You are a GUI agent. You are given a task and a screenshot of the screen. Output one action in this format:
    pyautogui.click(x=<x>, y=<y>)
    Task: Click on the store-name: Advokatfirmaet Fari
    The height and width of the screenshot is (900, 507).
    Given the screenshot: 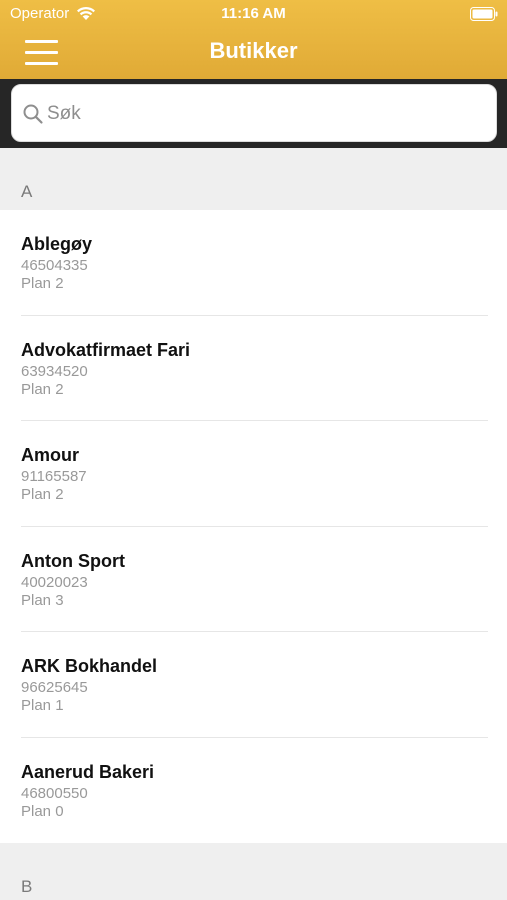 What is the action you would take?
    pyautogui.click(x=106, y=349)
    